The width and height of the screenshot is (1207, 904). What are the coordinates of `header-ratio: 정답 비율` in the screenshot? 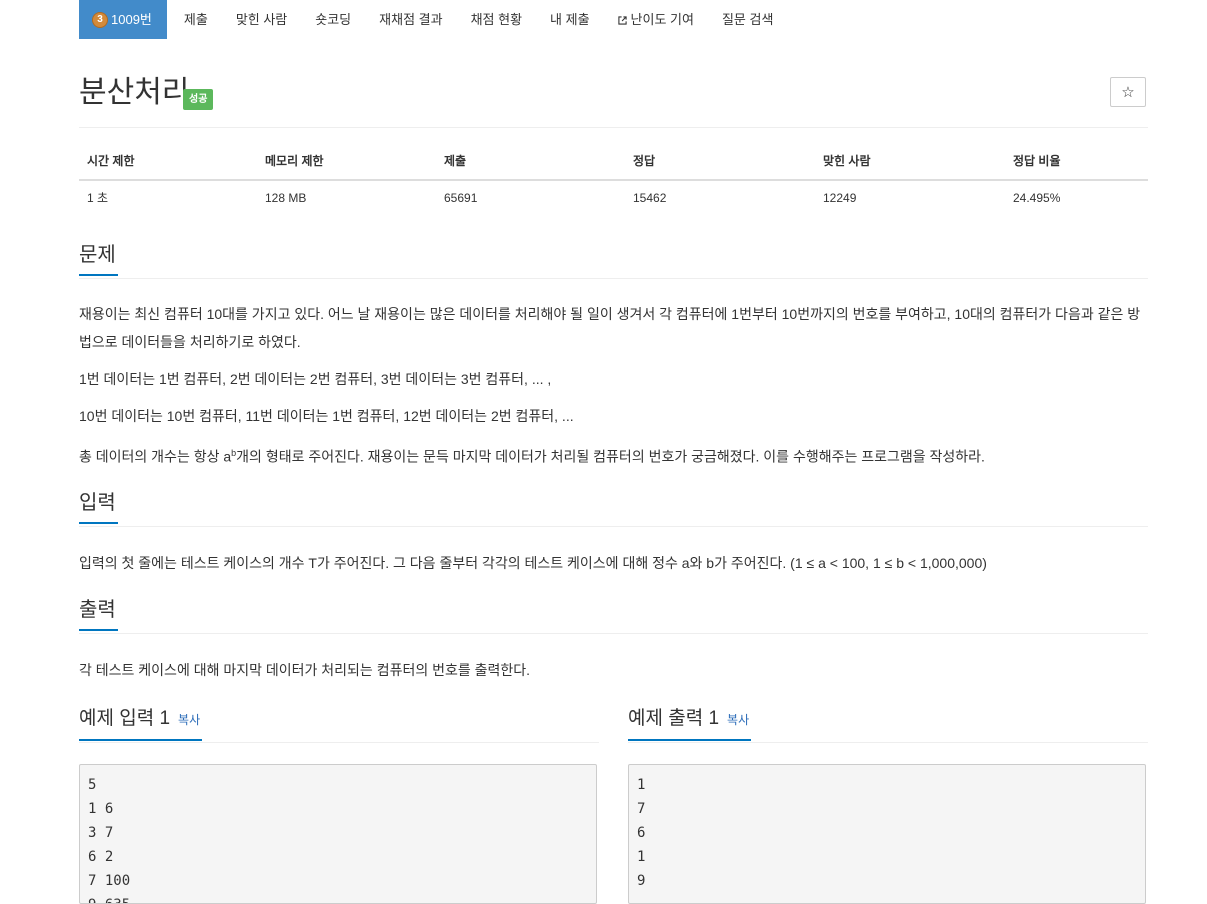 It's located at (1076, 165).